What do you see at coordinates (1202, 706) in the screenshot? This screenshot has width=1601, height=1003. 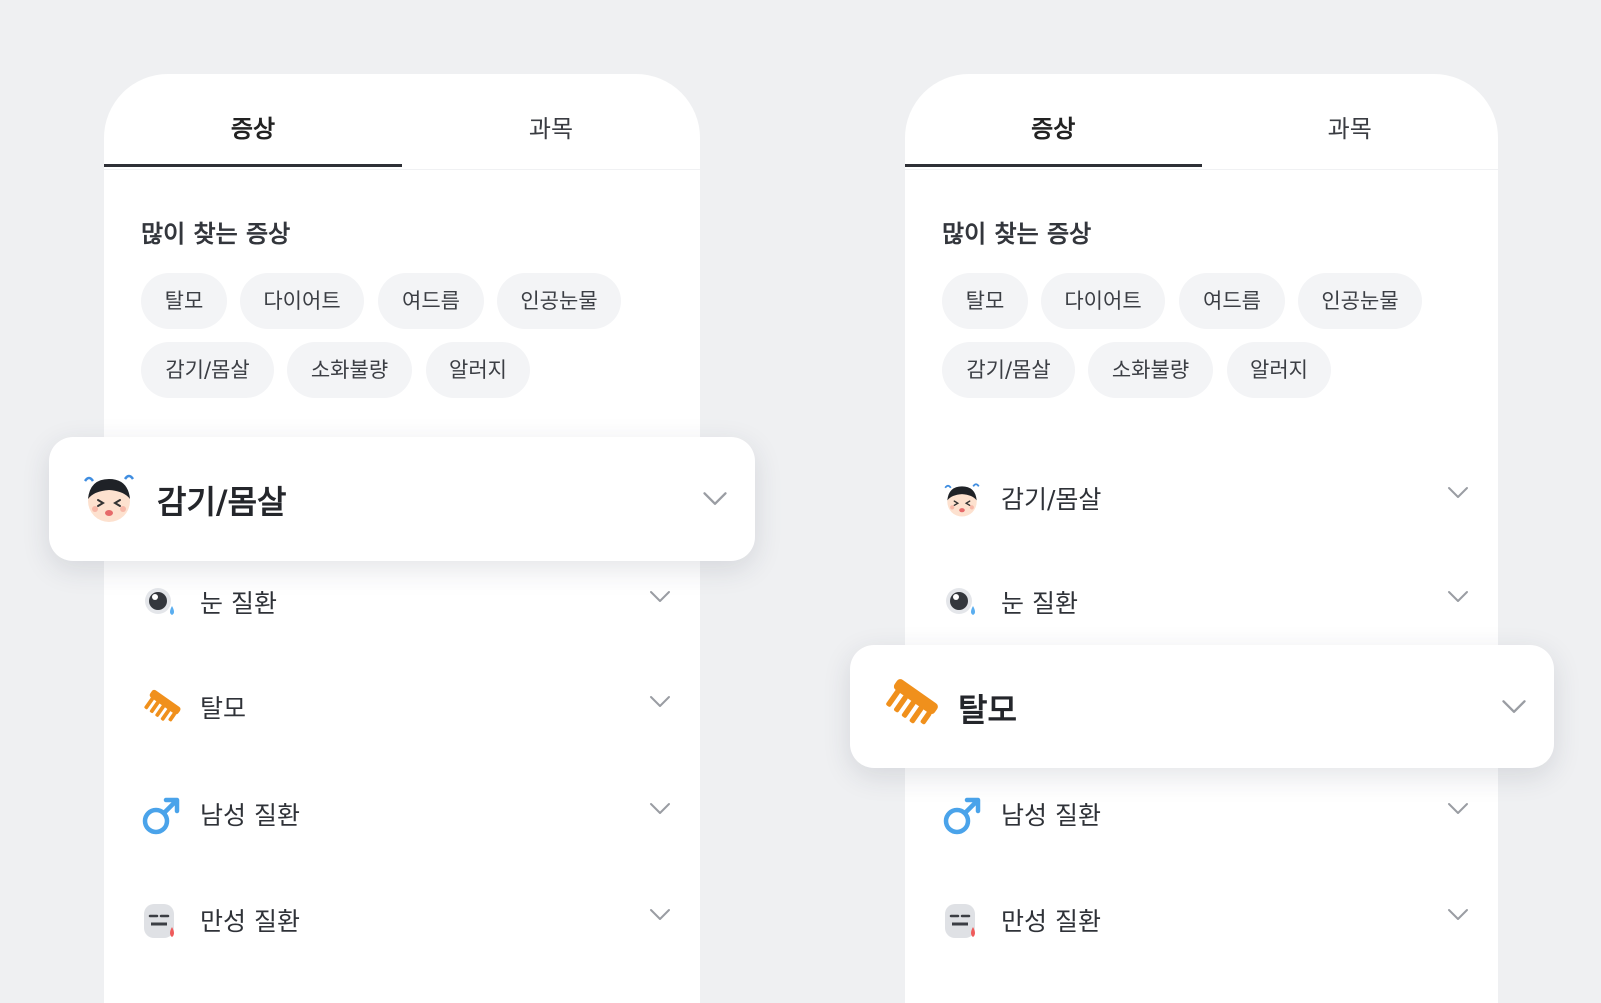 I see `highlight-card-hair-loss: 탈모` at bounding box center [1202, 706].